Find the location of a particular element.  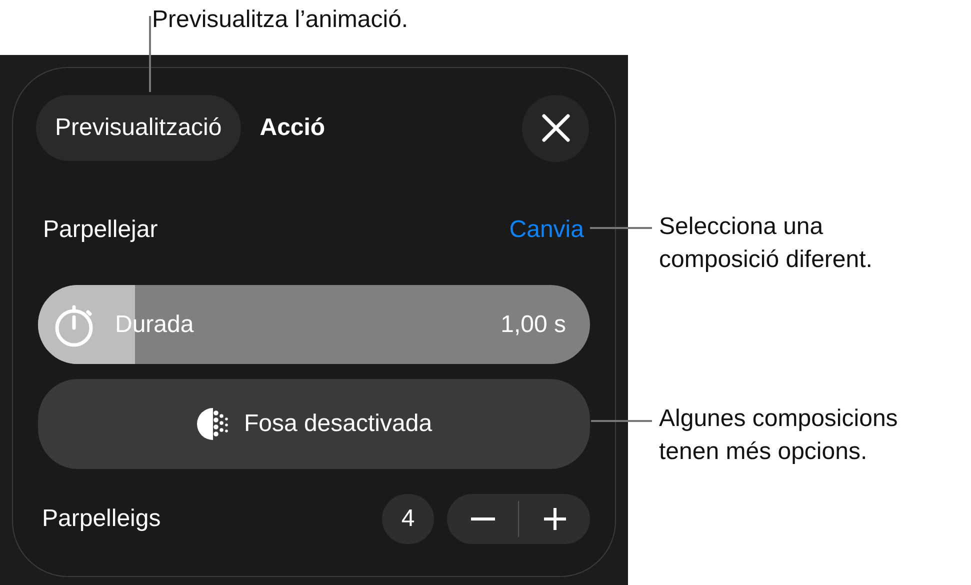

tab: Acció is located at coordinates (292, 128).